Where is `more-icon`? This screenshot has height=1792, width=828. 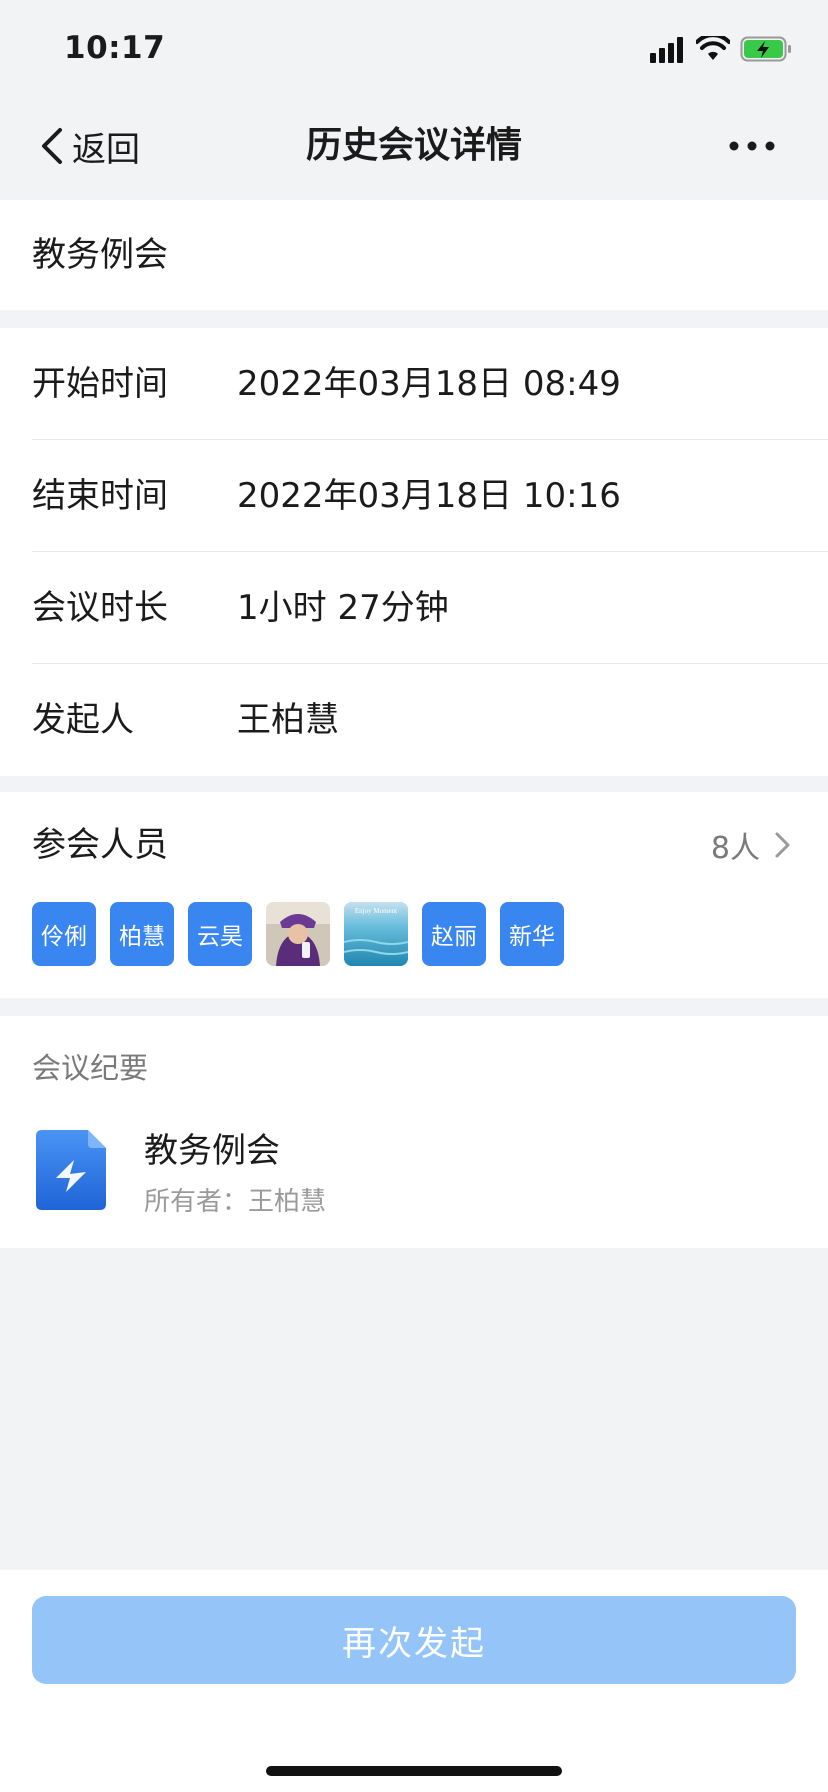
more-icon is located at coordinates (752, 146).